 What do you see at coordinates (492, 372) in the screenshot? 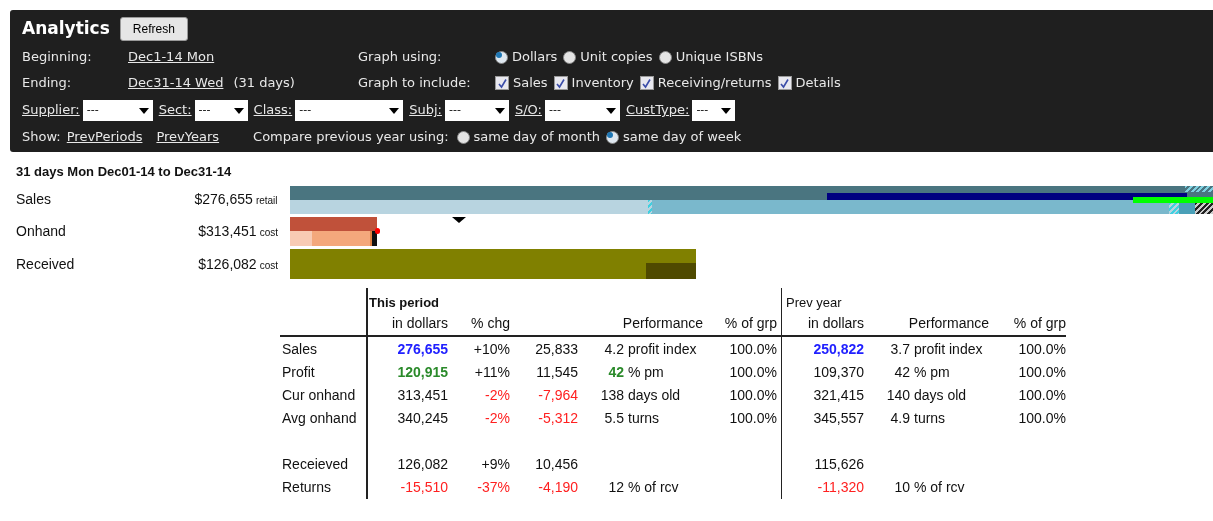
I see `table-cell-text: +11%` at bounding box center [492, 372].